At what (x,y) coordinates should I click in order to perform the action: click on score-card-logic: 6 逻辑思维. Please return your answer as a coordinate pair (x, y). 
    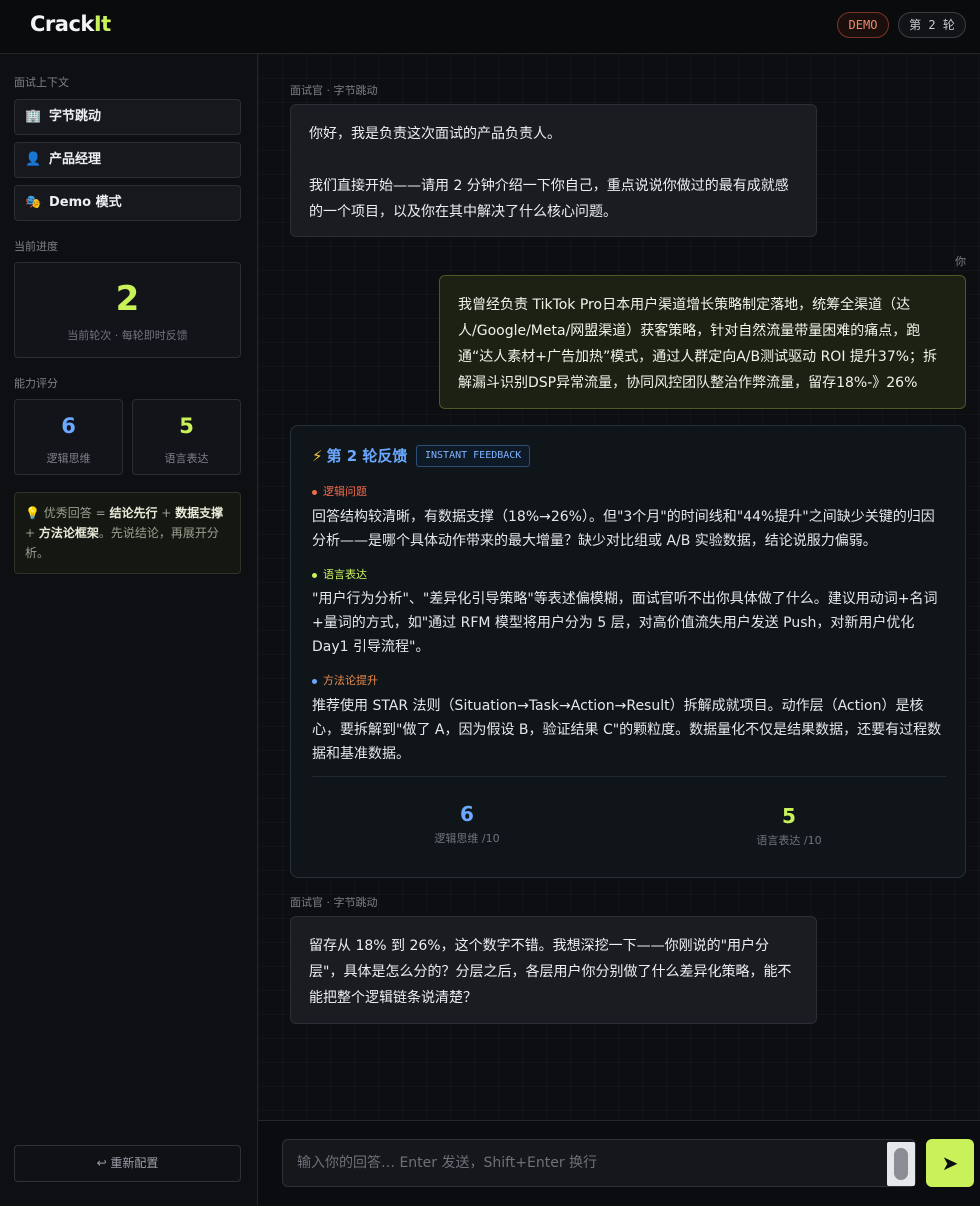
    Looking at the image, I should click on (68, 437).